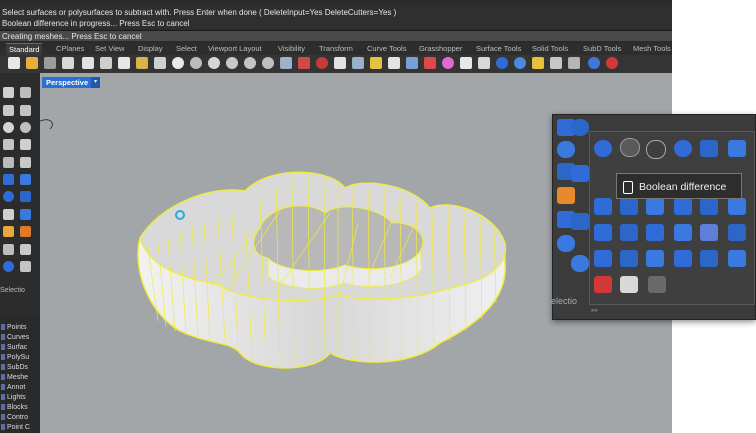  What do you see at coordinates (25, 179) in the screenshot?
I see `extrude-icon` at bounding box center [25, 179].